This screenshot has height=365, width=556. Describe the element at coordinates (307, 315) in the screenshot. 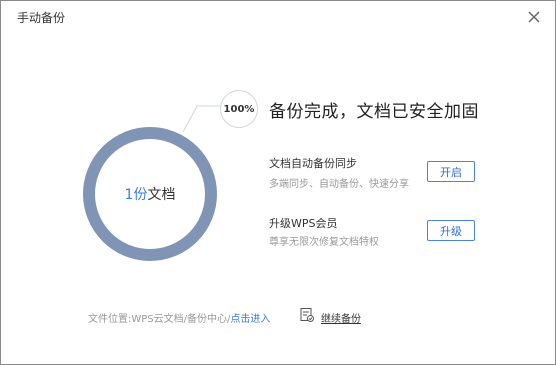

I see `backup-icon` at that location.